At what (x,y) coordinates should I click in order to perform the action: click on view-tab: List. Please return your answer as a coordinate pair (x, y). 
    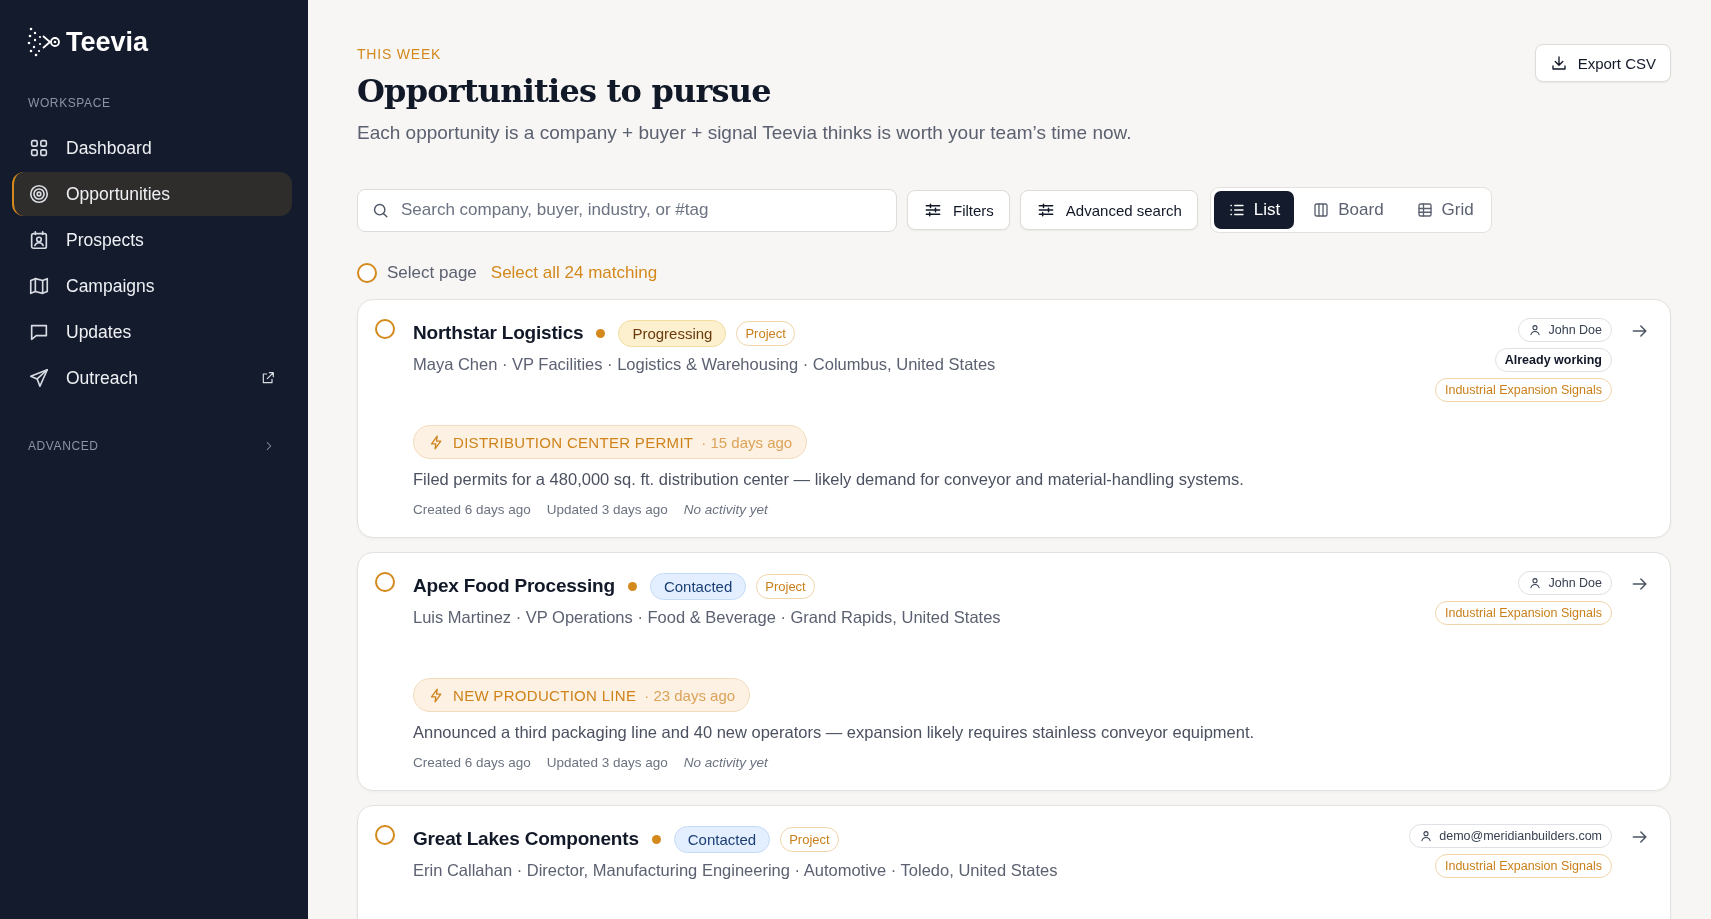
    Looking at the image, I should click on (1254, 210).